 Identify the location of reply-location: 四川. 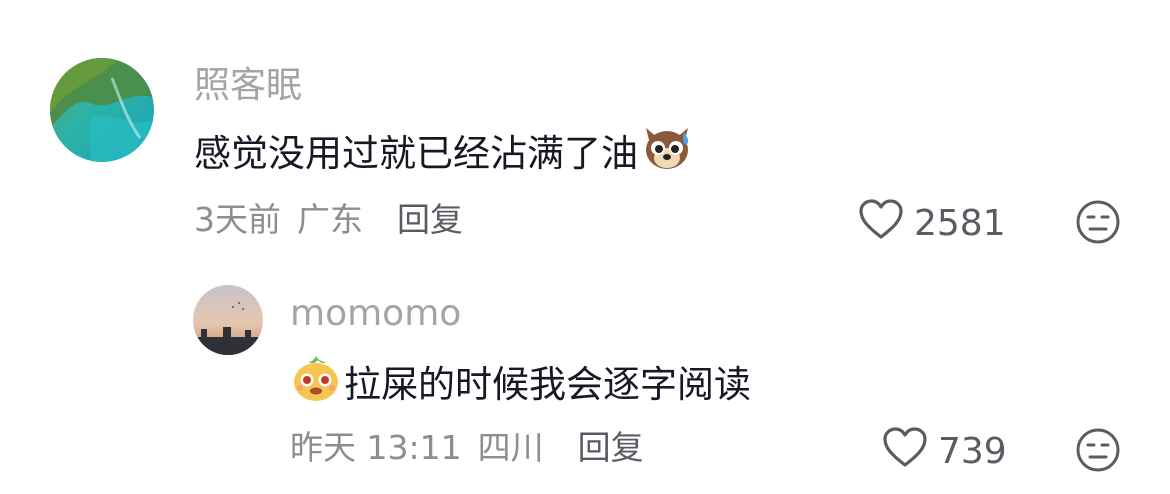
(510, 447).